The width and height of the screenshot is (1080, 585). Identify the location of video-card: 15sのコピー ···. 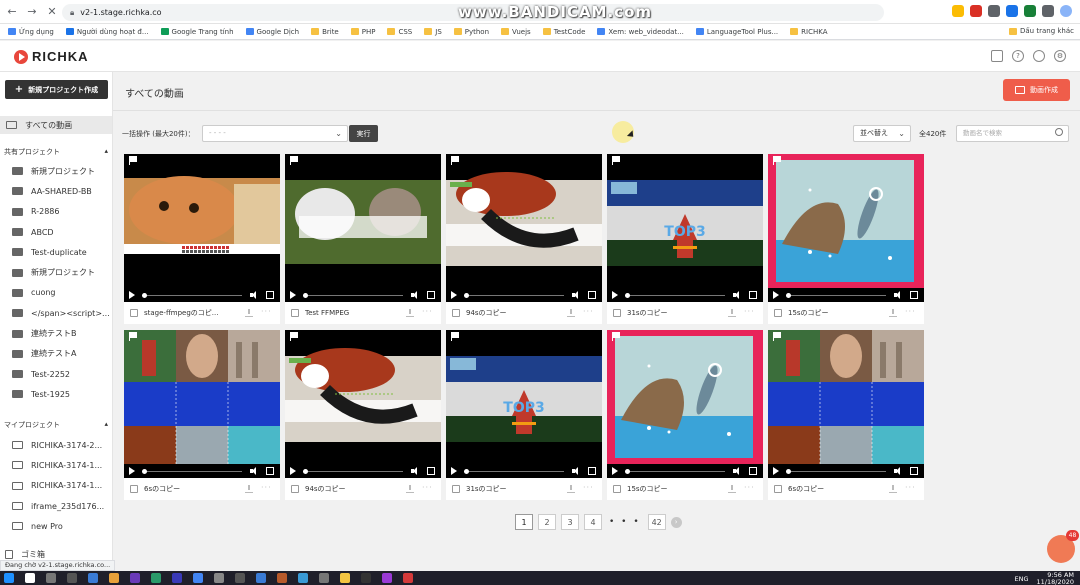
(685, 415).